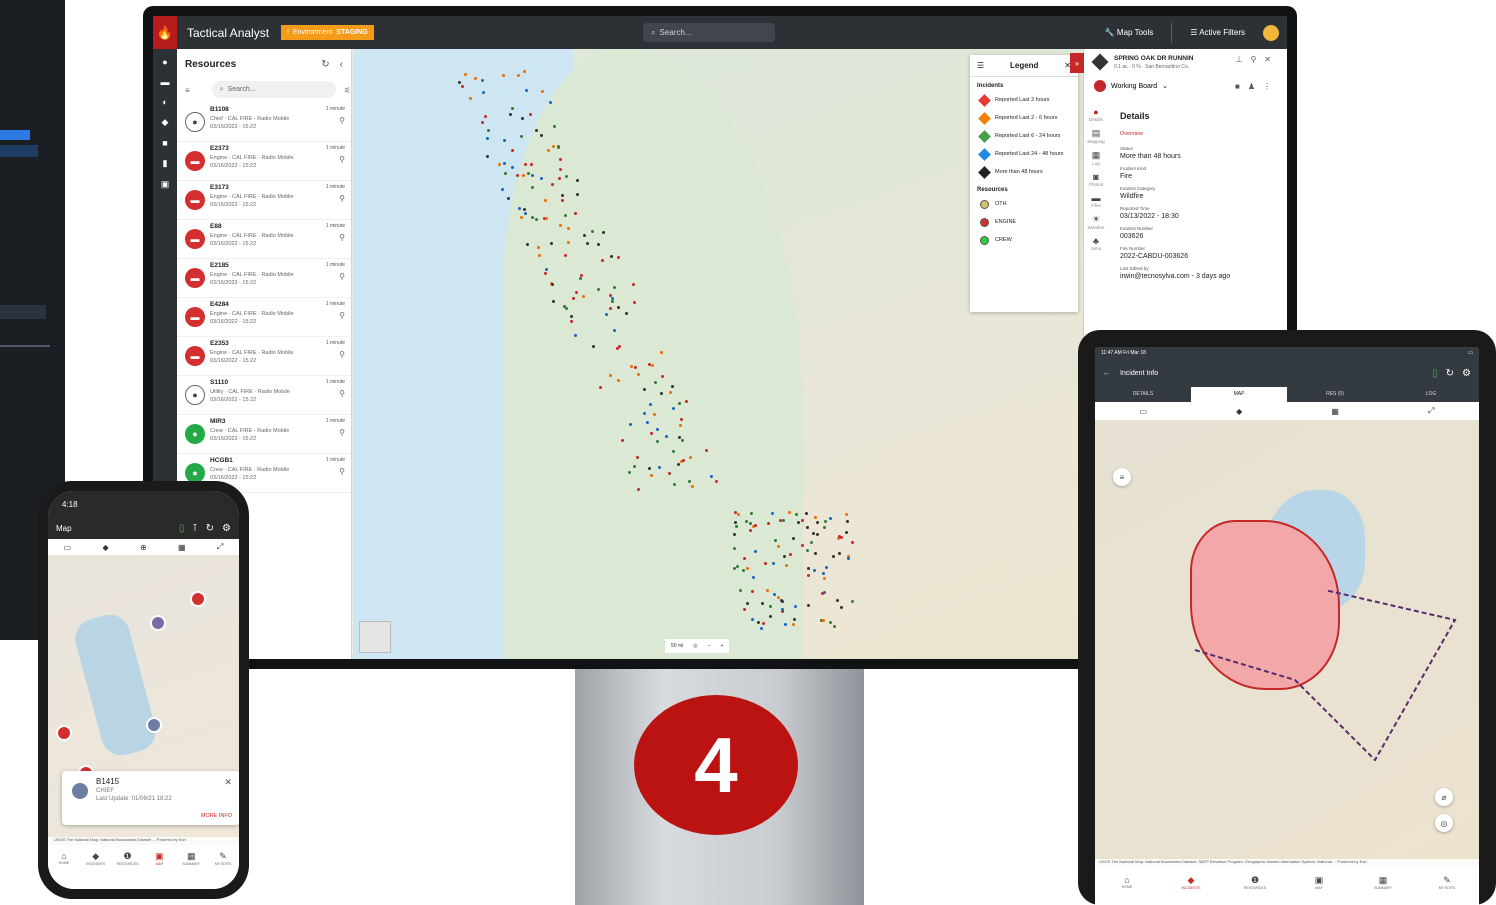 Image resolution: width=1496 pixels, height=905 pixels. What do you see at coordinates (1242, 59) in the screenshot?
I see `pin-icon: ⊥` at bounding box center [1242, 59].